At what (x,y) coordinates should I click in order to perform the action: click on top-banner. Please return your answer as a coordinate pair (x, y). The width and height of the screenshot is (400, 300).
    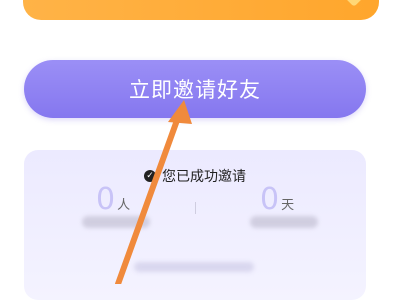
    Looking at the image, I should click on (201, 10).